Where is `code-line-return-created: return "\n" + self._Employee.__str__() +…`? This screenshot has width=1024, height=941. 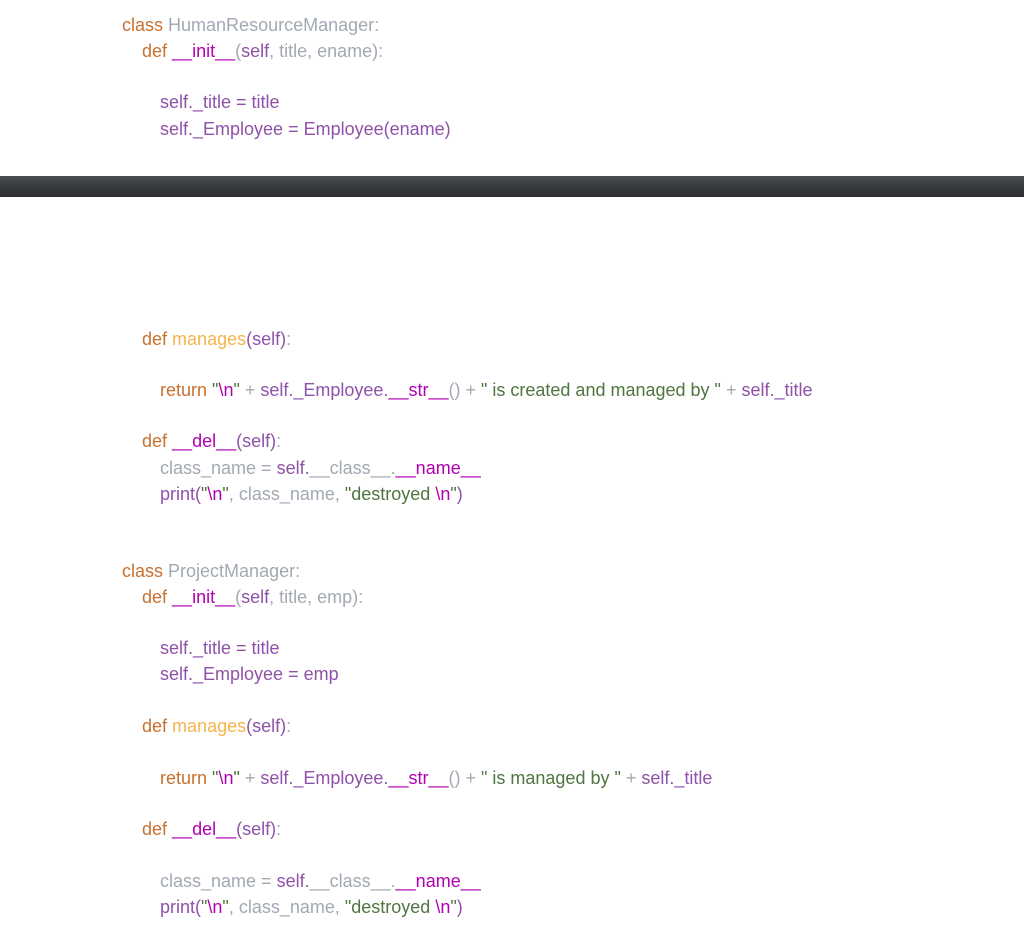 code-line-return-created: return "\n" + self._Employee.__str__() +… is located at coordinates (486, 390).